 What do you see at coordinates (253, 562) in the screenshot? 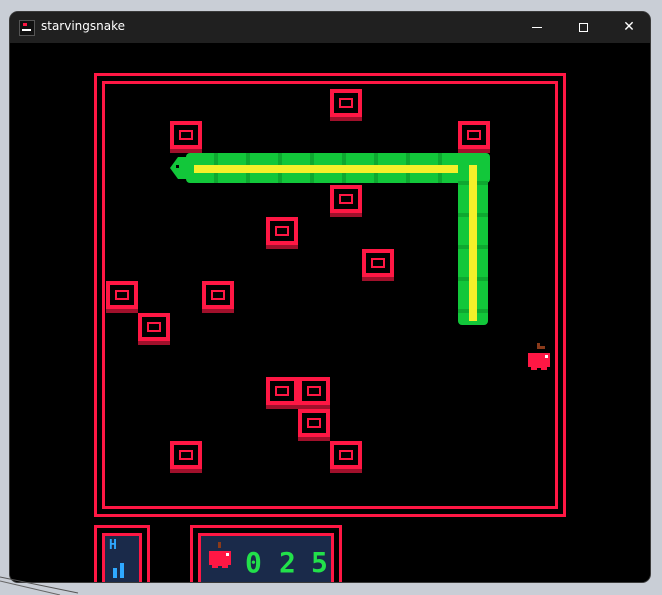
I see `score-digit: 0` at bounding box center [253, 562].